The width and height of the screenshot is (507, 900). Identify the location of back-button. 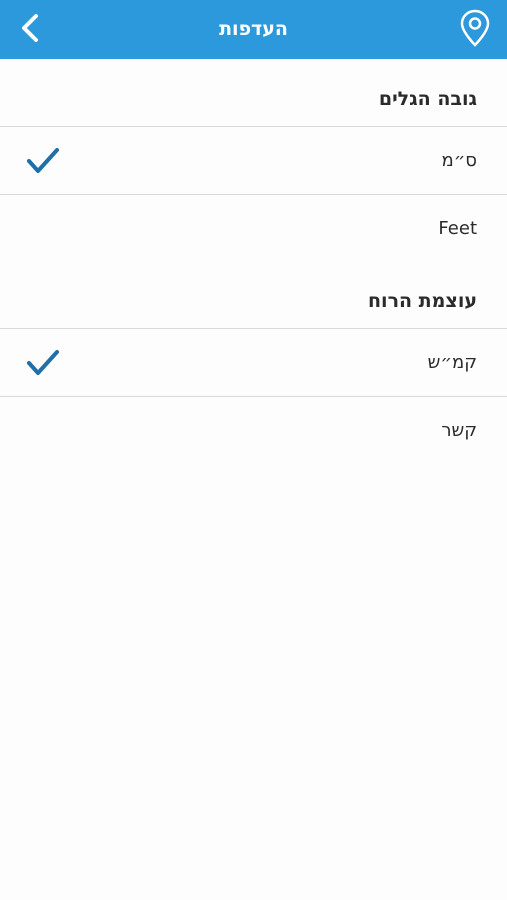
(30, 28).